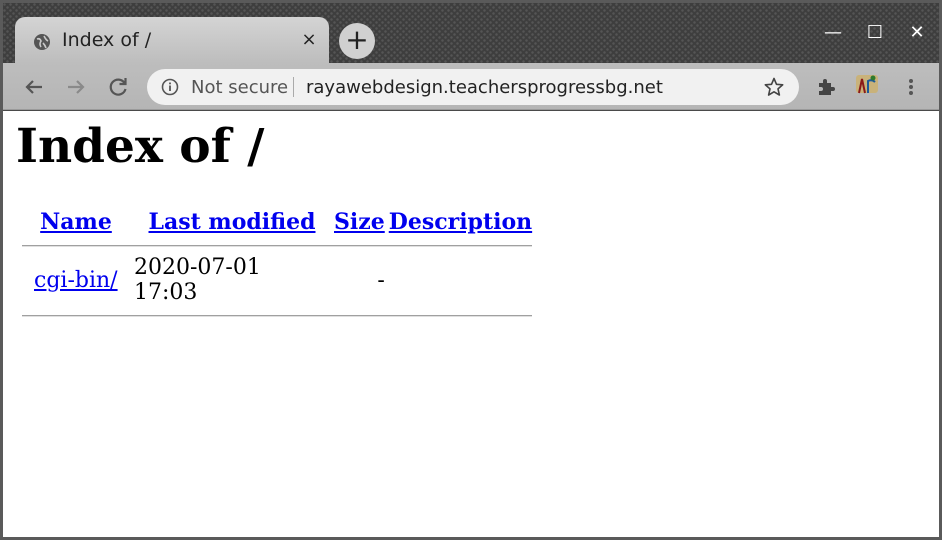 The height and width of the screenshot is (540, 942). I want to click on page-heading: Index of /, so click(140, 146).